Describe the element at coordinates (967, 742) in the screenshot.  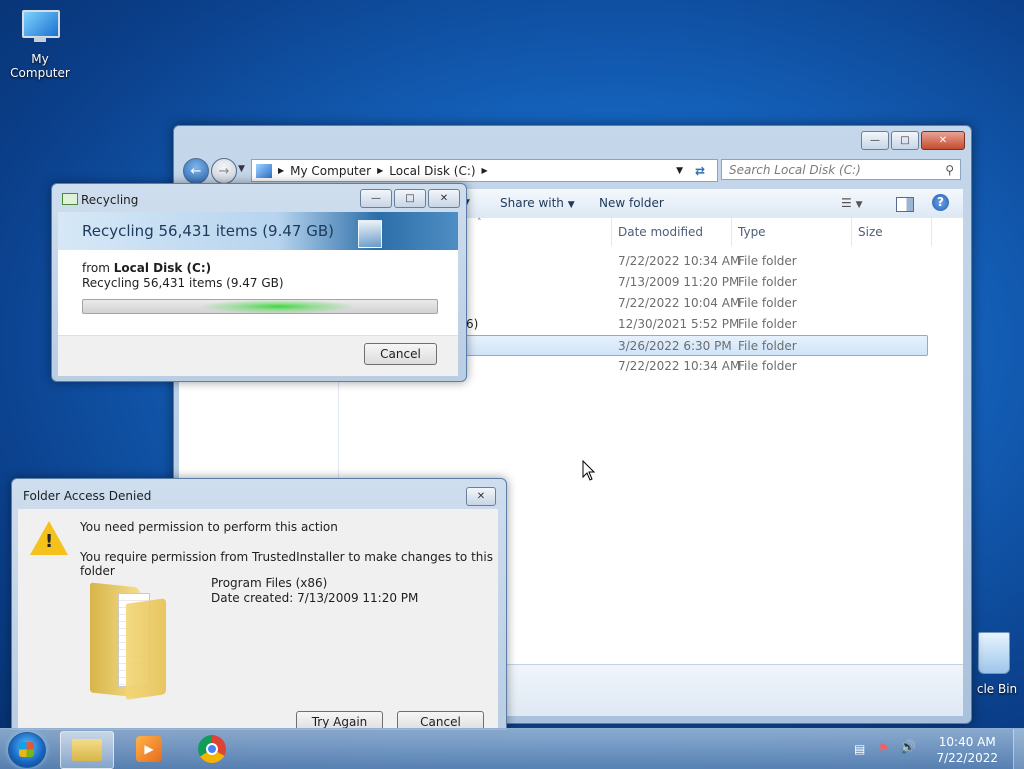
I see `clock-time: 10:40 AM` at that location.